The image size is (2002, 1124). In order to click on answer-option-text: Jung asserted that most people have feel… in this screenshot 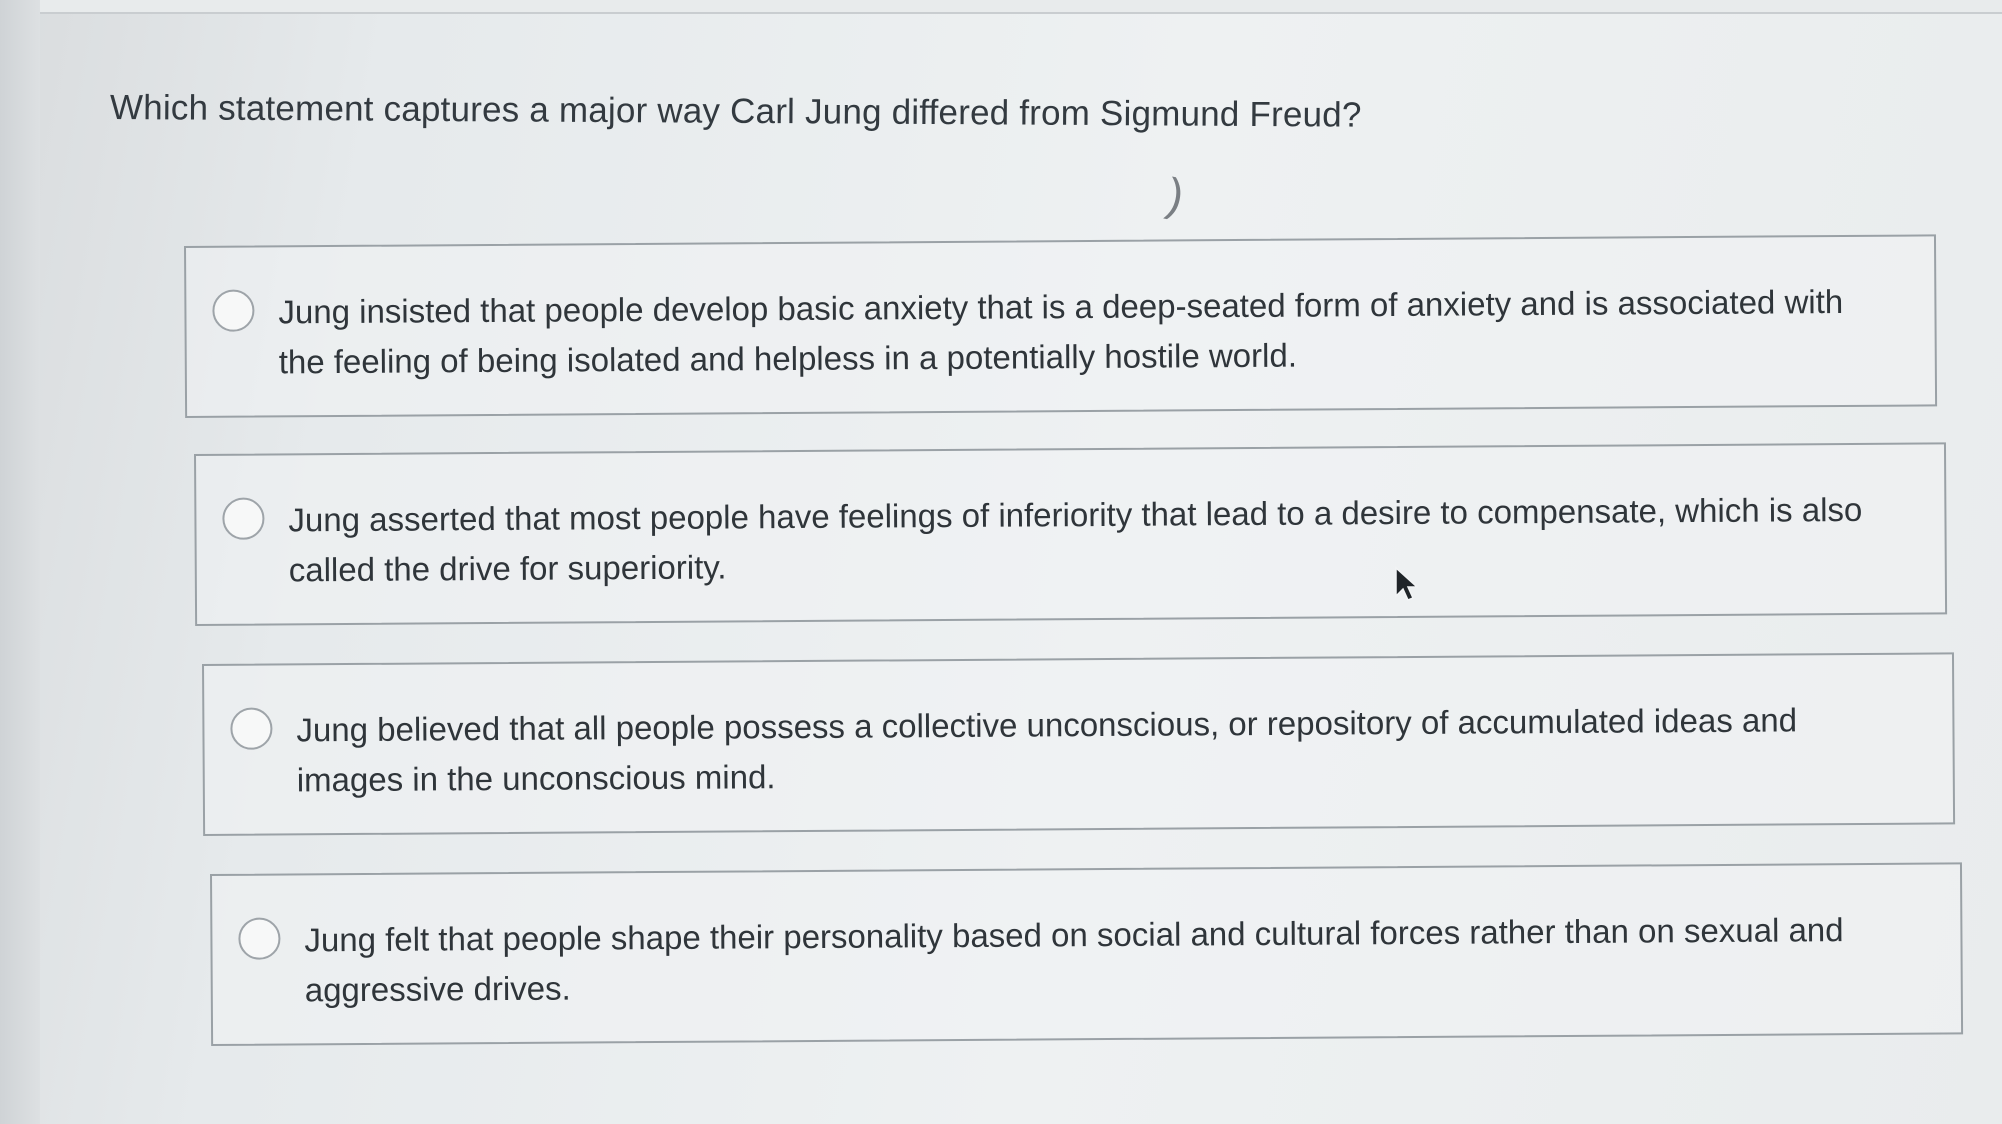, I will do `click(1075, 539)`.